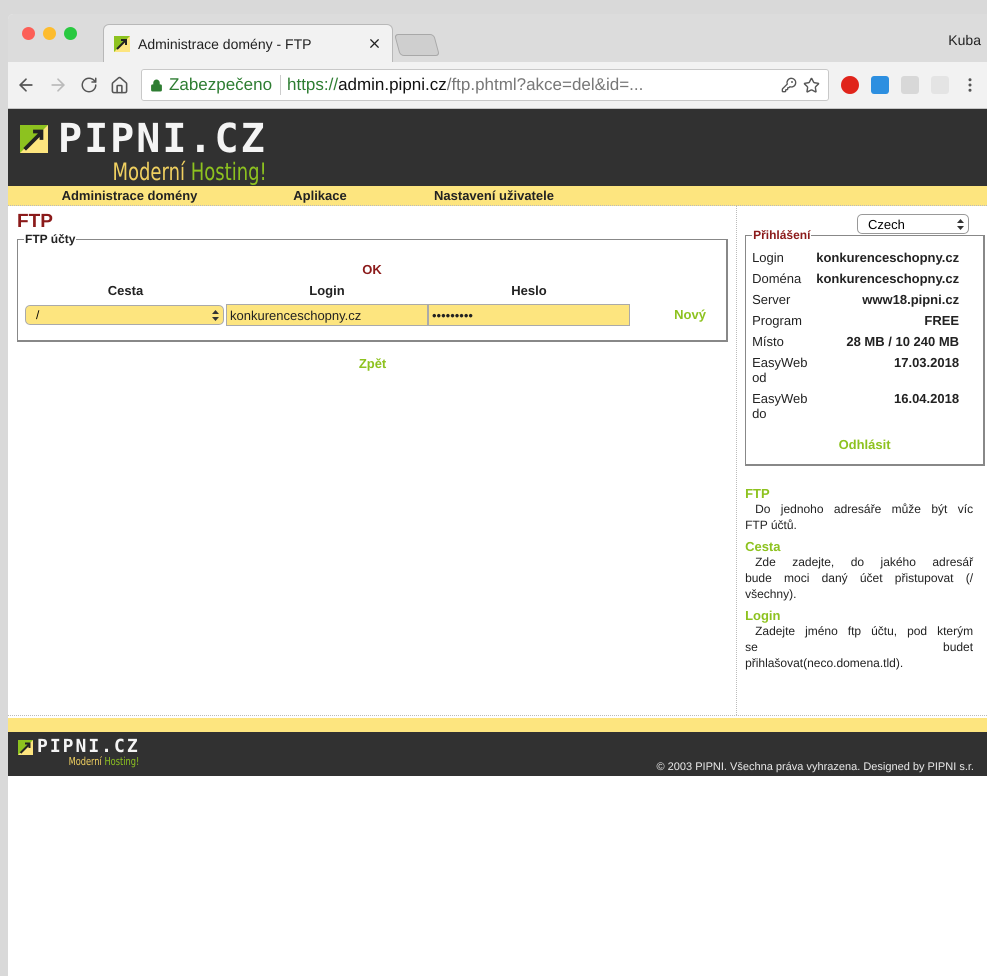 This screenshot has width=987, height=976. What do you see at coordinates (859, 578) in the screenshot?
I see `help-text: Zde zadejte, do jakého adresář bude moci daný účet přistupovat (/ všechny).` at bounding box center [859, 578].